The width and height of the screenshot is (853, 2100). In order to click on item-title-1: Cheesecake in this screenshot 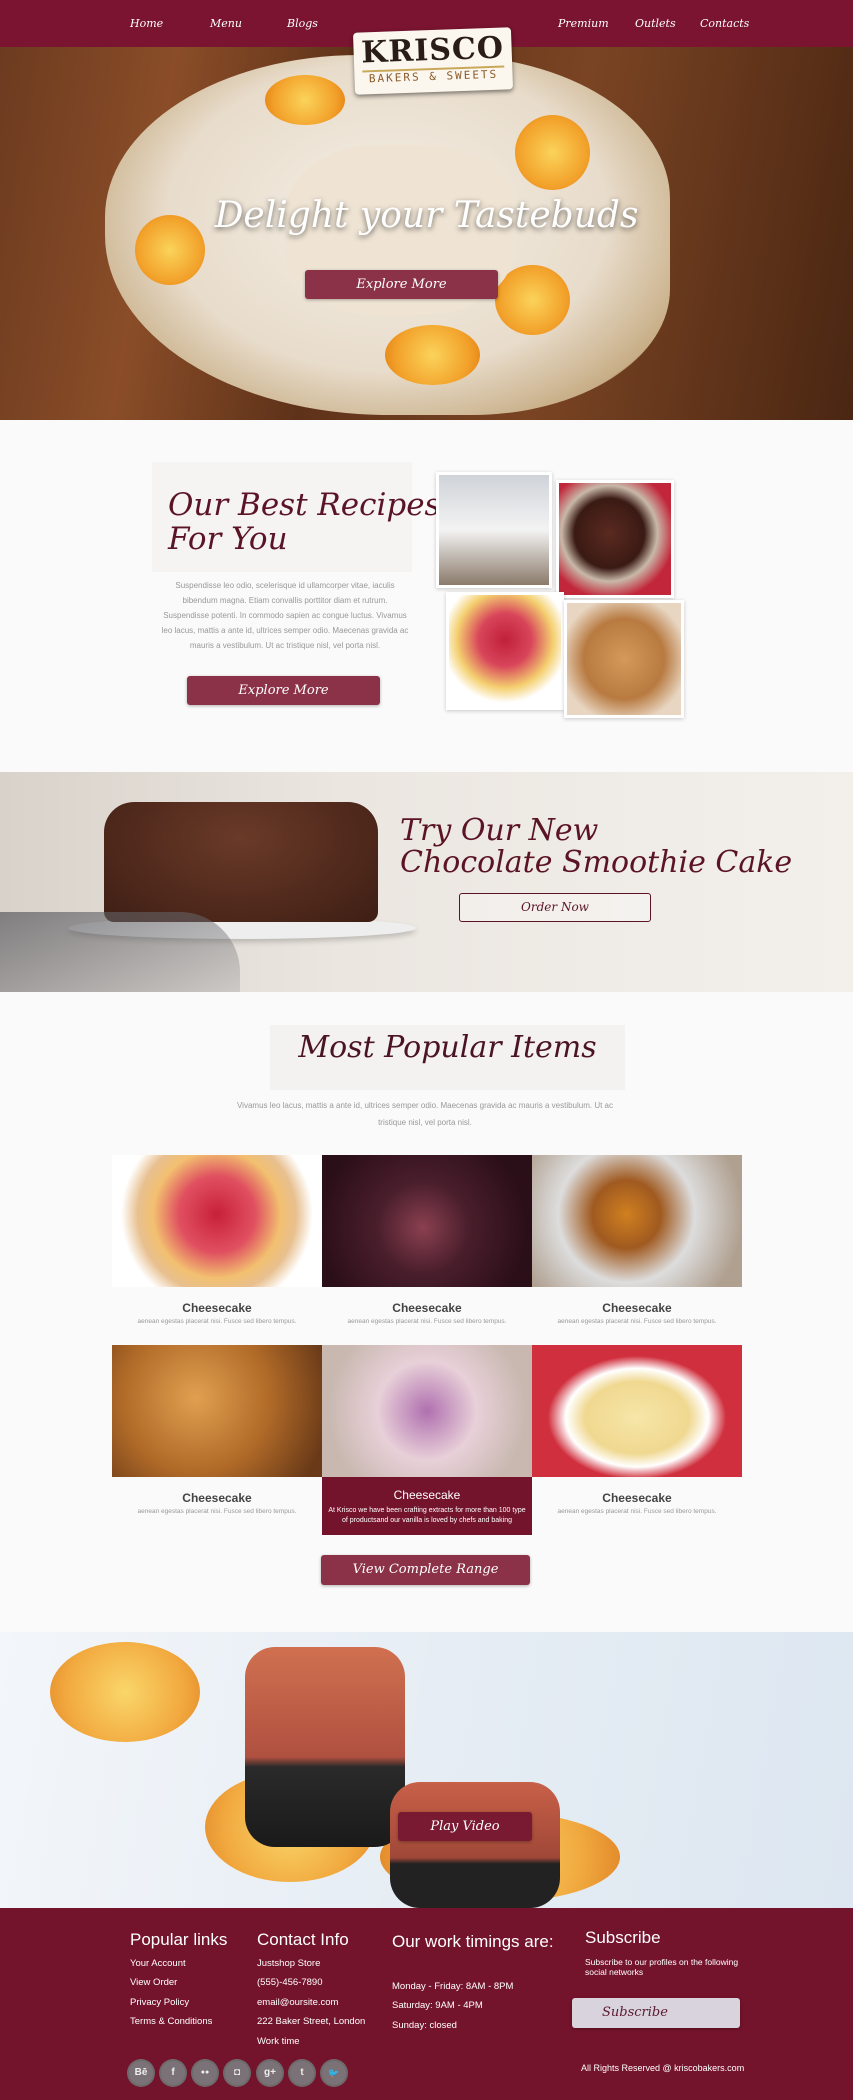, I will do `click(217, 1308)`.